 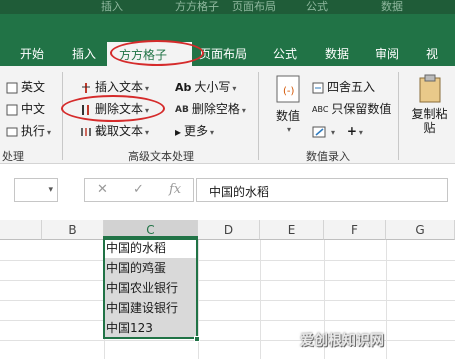 What do you see at coordinates (429, 114) in the screenshot?
I see `copy-label: 复制粘` at bounding box center [429, 114].